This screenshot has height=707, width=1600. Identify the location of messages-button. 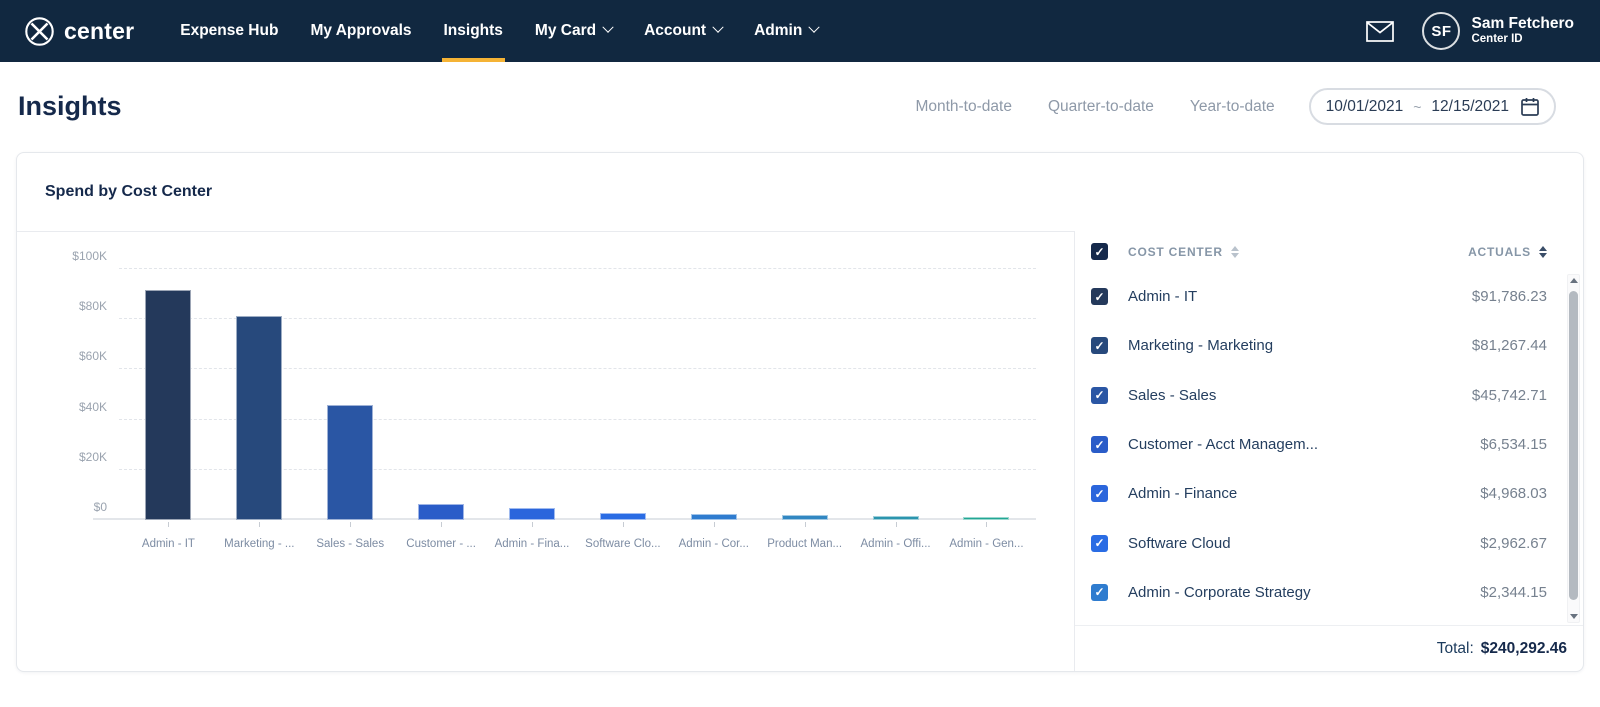
(1380, 31).